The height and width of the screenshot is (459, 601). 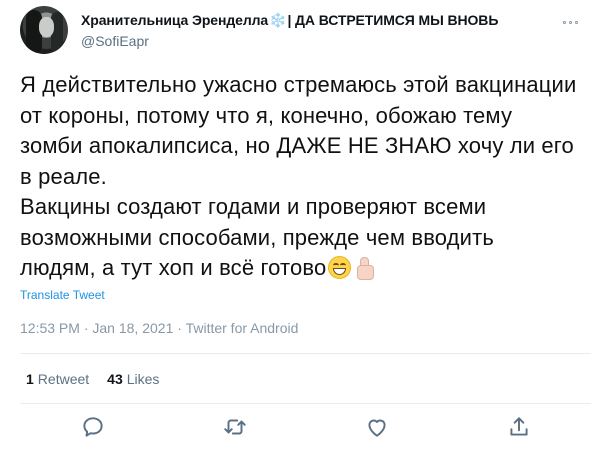 I want to click on author-handle: @SofiEapr, so click(x=115, y=41).